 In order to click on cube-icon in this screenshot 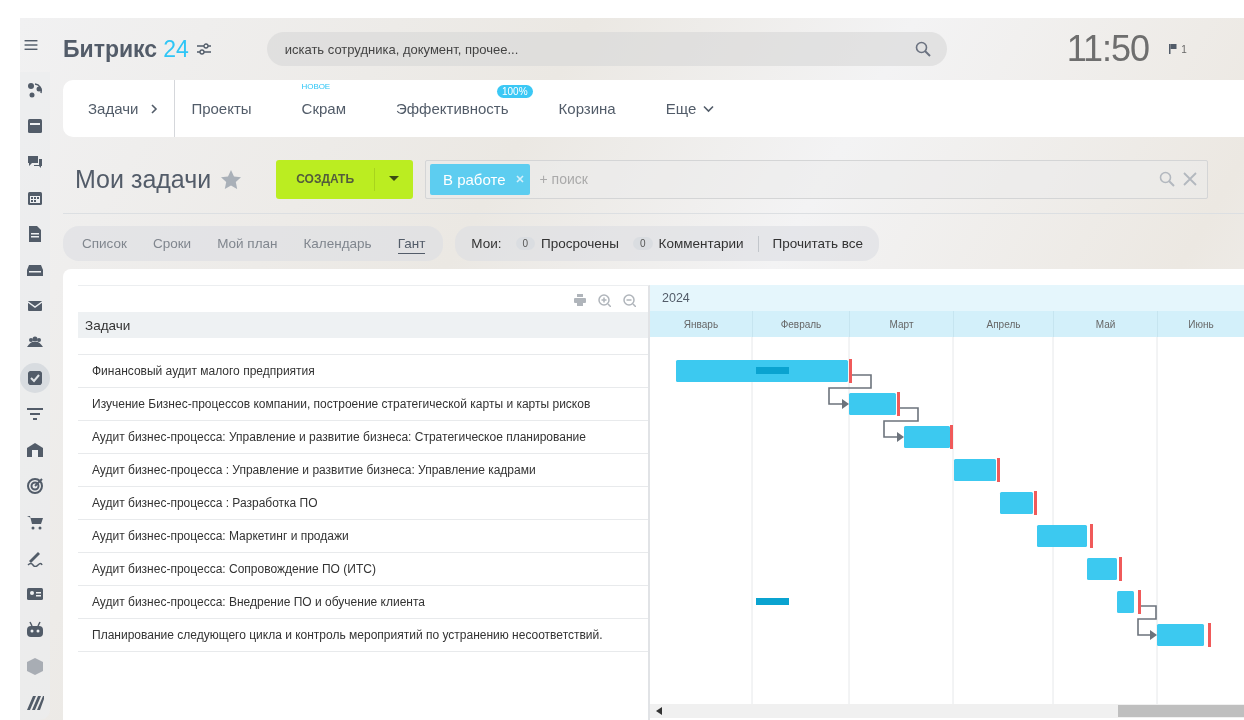, I will do `click(35, 666)`.